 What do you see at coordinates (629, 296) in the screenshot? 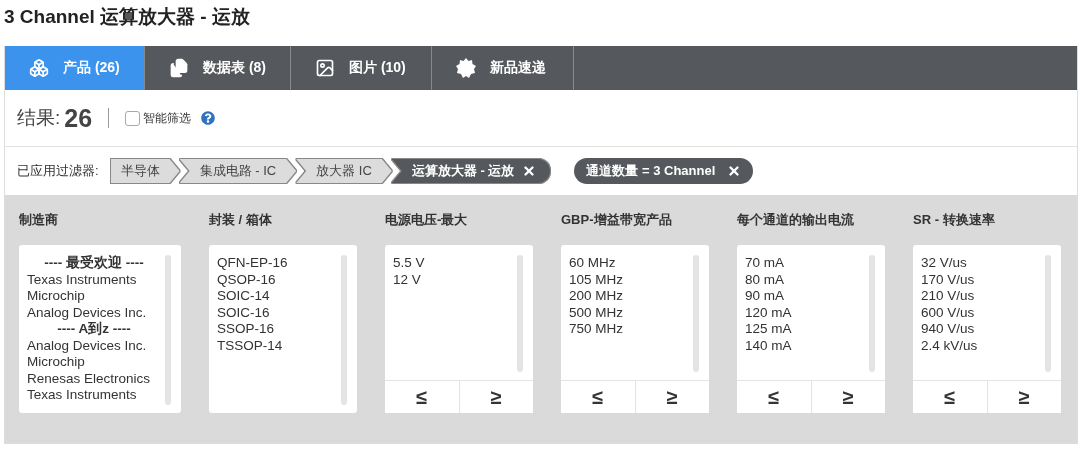
I see `list-option: 200 MHz` at bounding box center [629, 296].